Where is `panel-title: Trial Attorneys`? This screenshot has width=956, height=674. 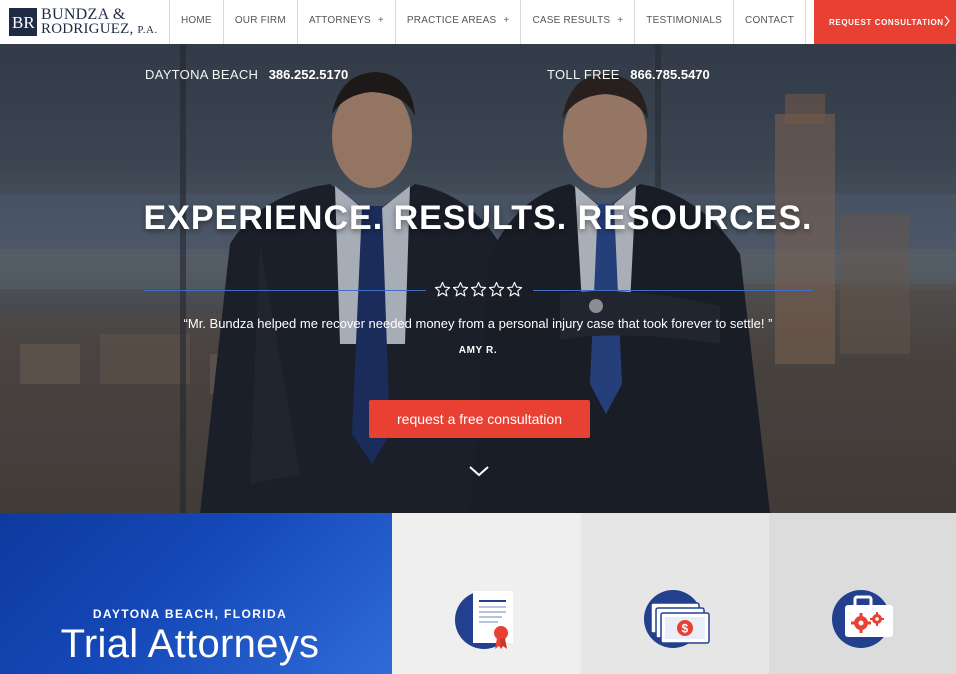 panel-title: Trial Attorneys is located at coordinates (190, 644).